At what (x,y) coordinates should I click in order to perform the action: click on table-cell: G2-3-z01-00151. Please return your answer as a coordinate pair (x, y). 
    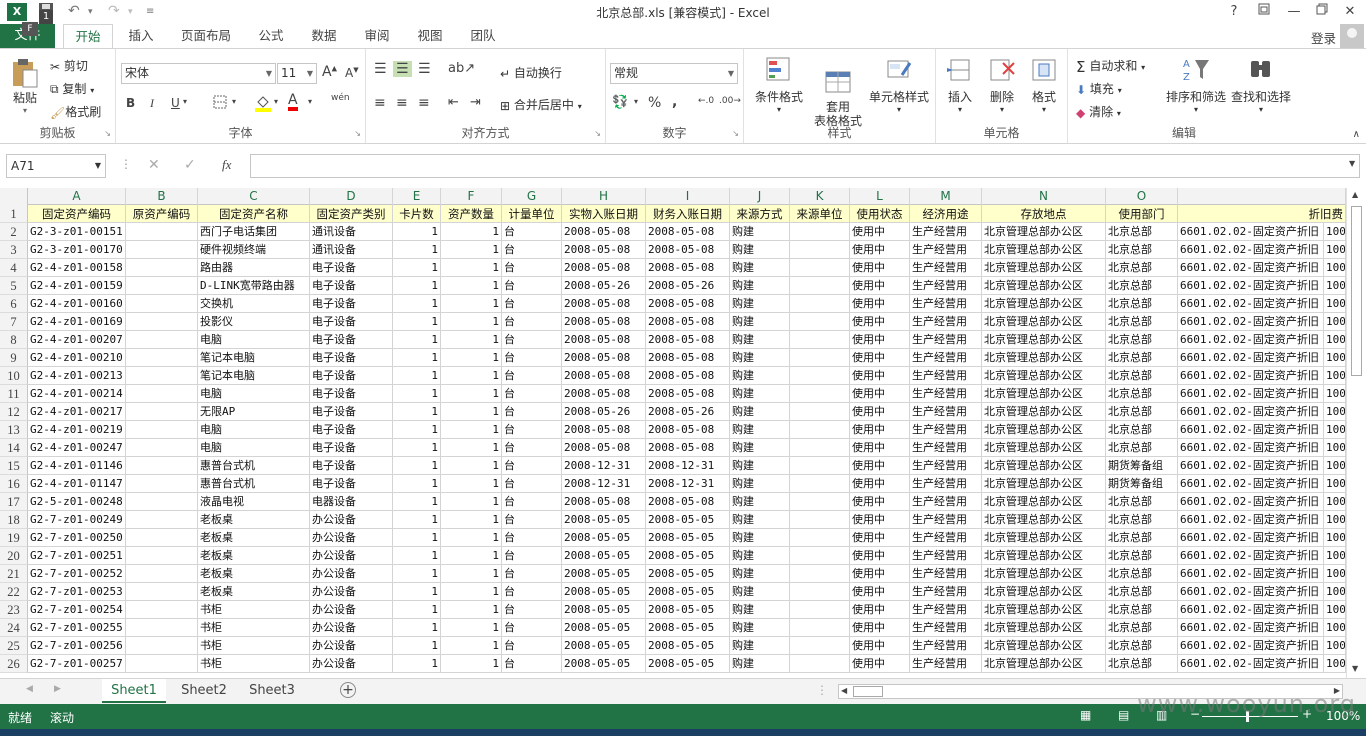
    Looking at the image, I should click on (77, 232).